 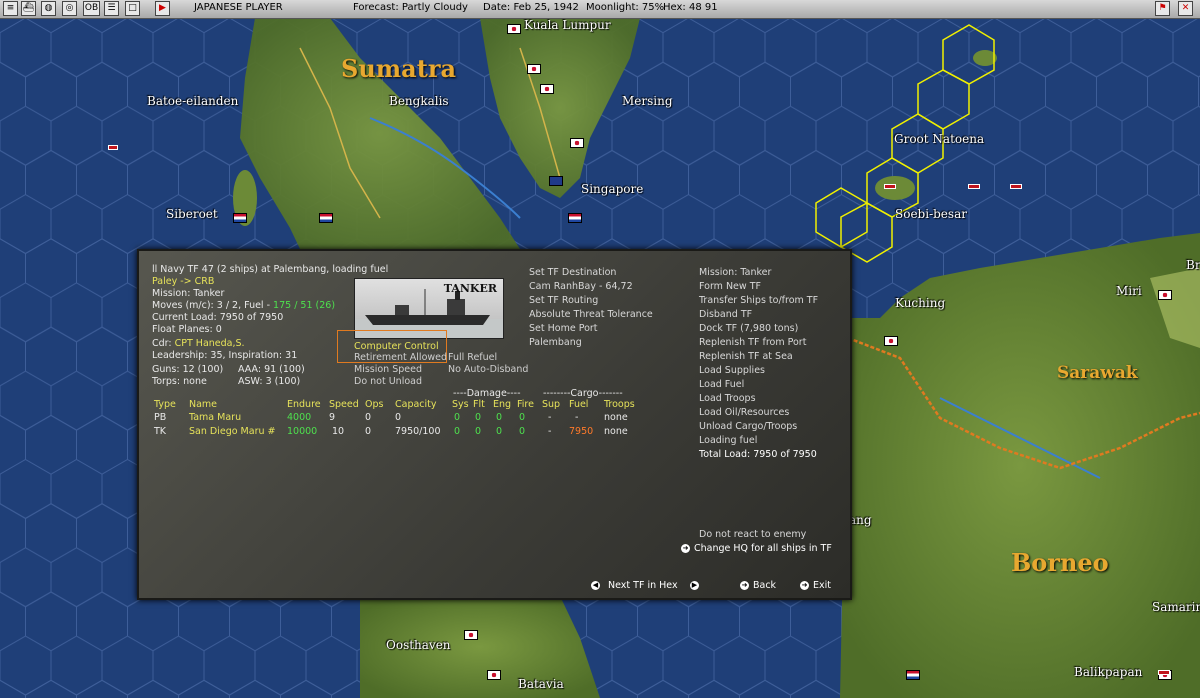 What do you see at coordinates (931, 214) in the screenshot?
I see `map-label-soebi-besar: Soebi-besar` at bounding box center [931, 214].